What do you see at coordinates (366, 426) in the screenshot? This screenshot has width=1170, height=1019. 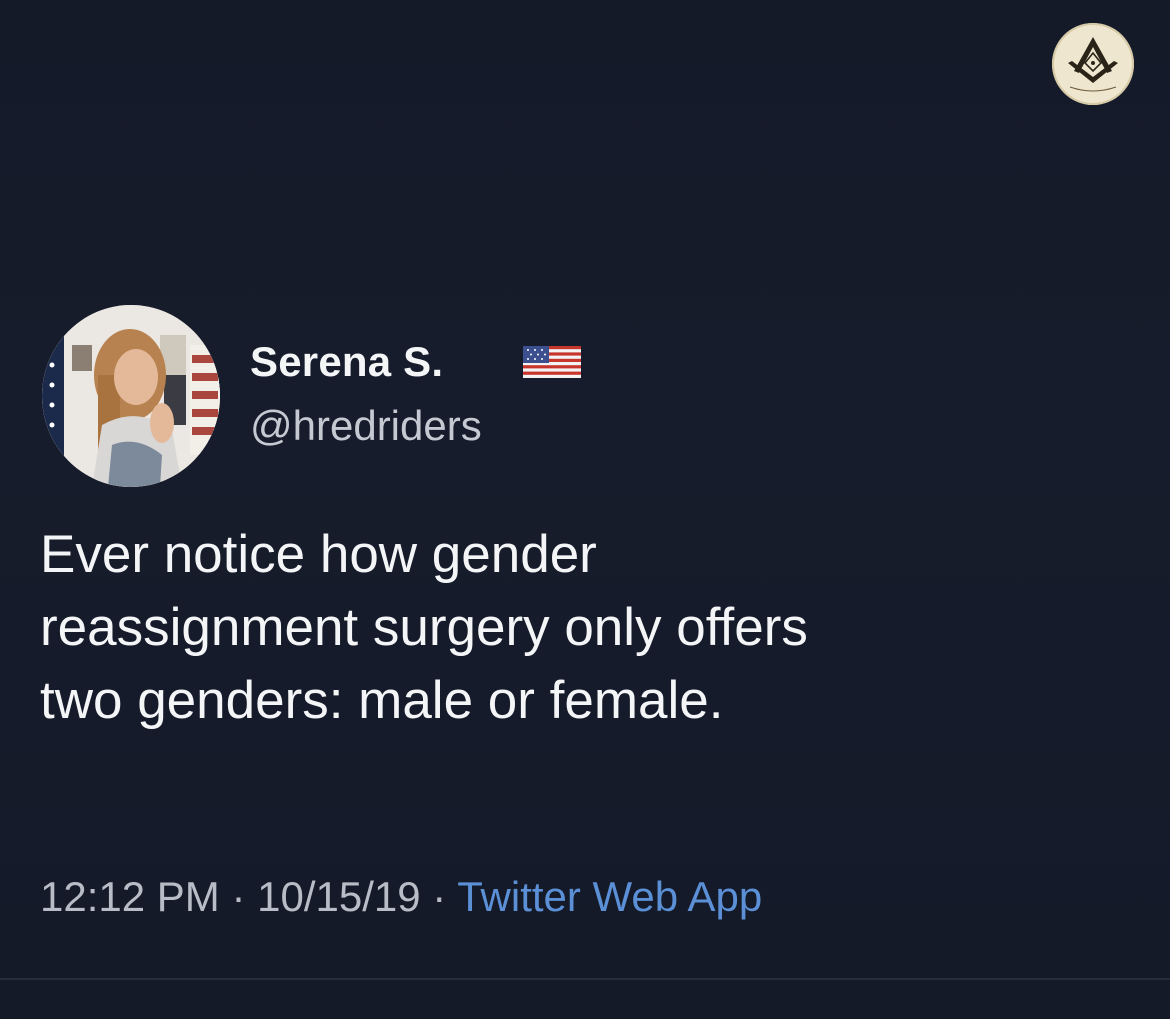 I see `user-handle: @hredriders` at bounding box center [366, 426].